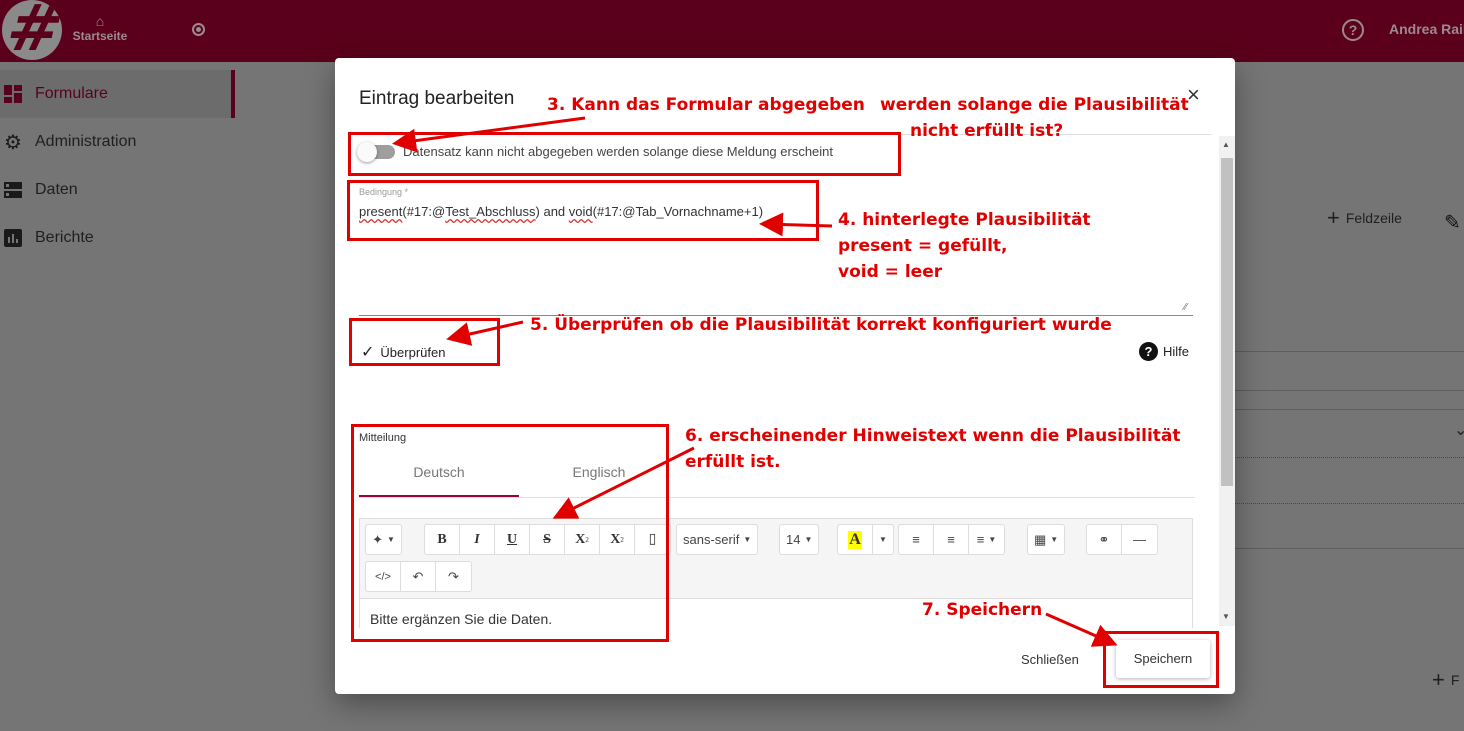 The height and width of the screenshot is (731, 1464). I want to click on annotation-7: 7. Speichern, so click(982, 610).